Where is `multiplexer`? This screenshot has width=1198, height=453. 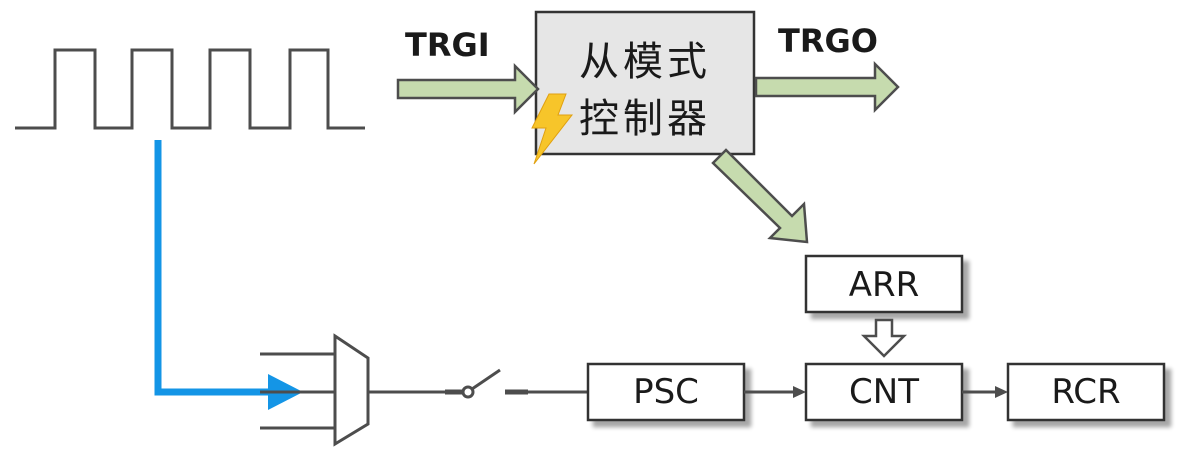 multiplexer is located at coordinates (351, 390).